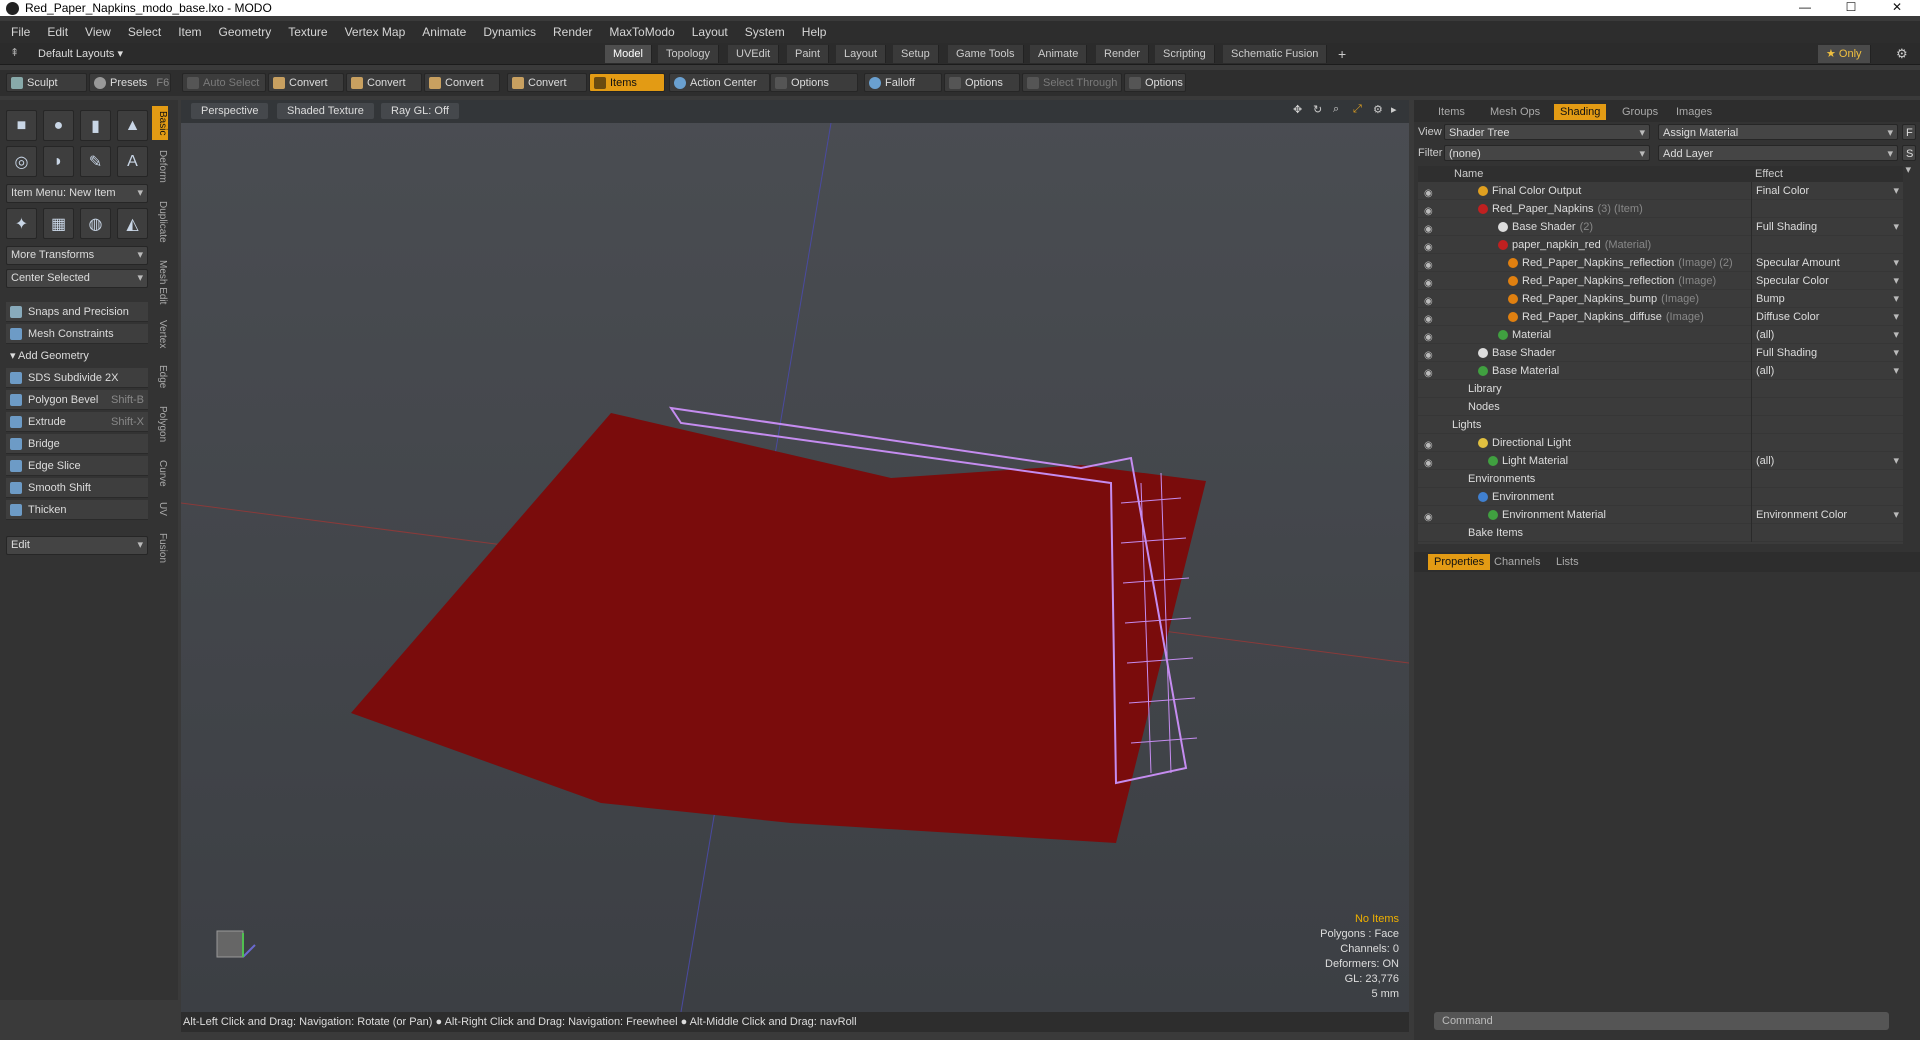  What do you see at coordinates (160, 222) in the screenshot?
I see `vtab-duplicate: Duplicate` at bounding box center [160, 222].